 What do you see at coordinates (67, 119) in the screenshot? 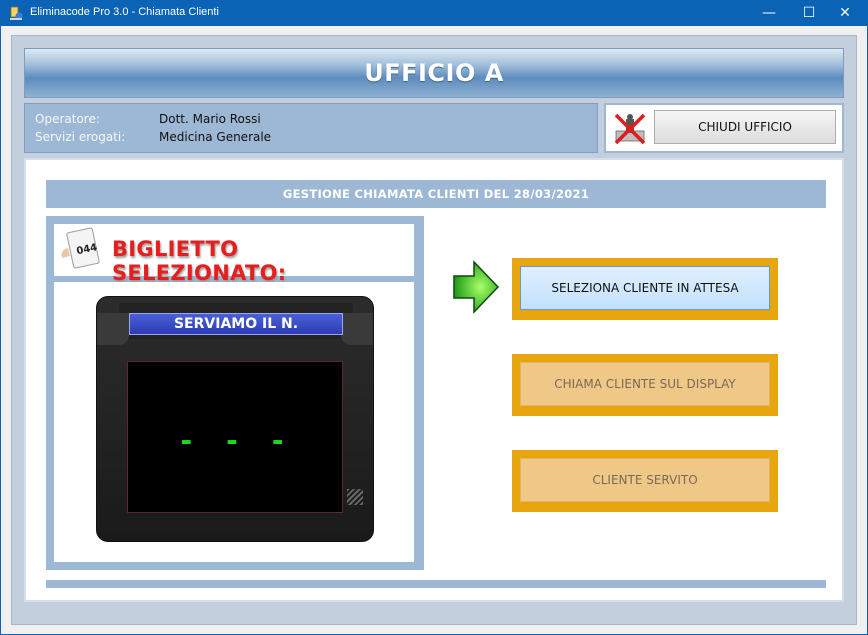
I see `operator-label: Operatore:` at bounding box center [67, 119].